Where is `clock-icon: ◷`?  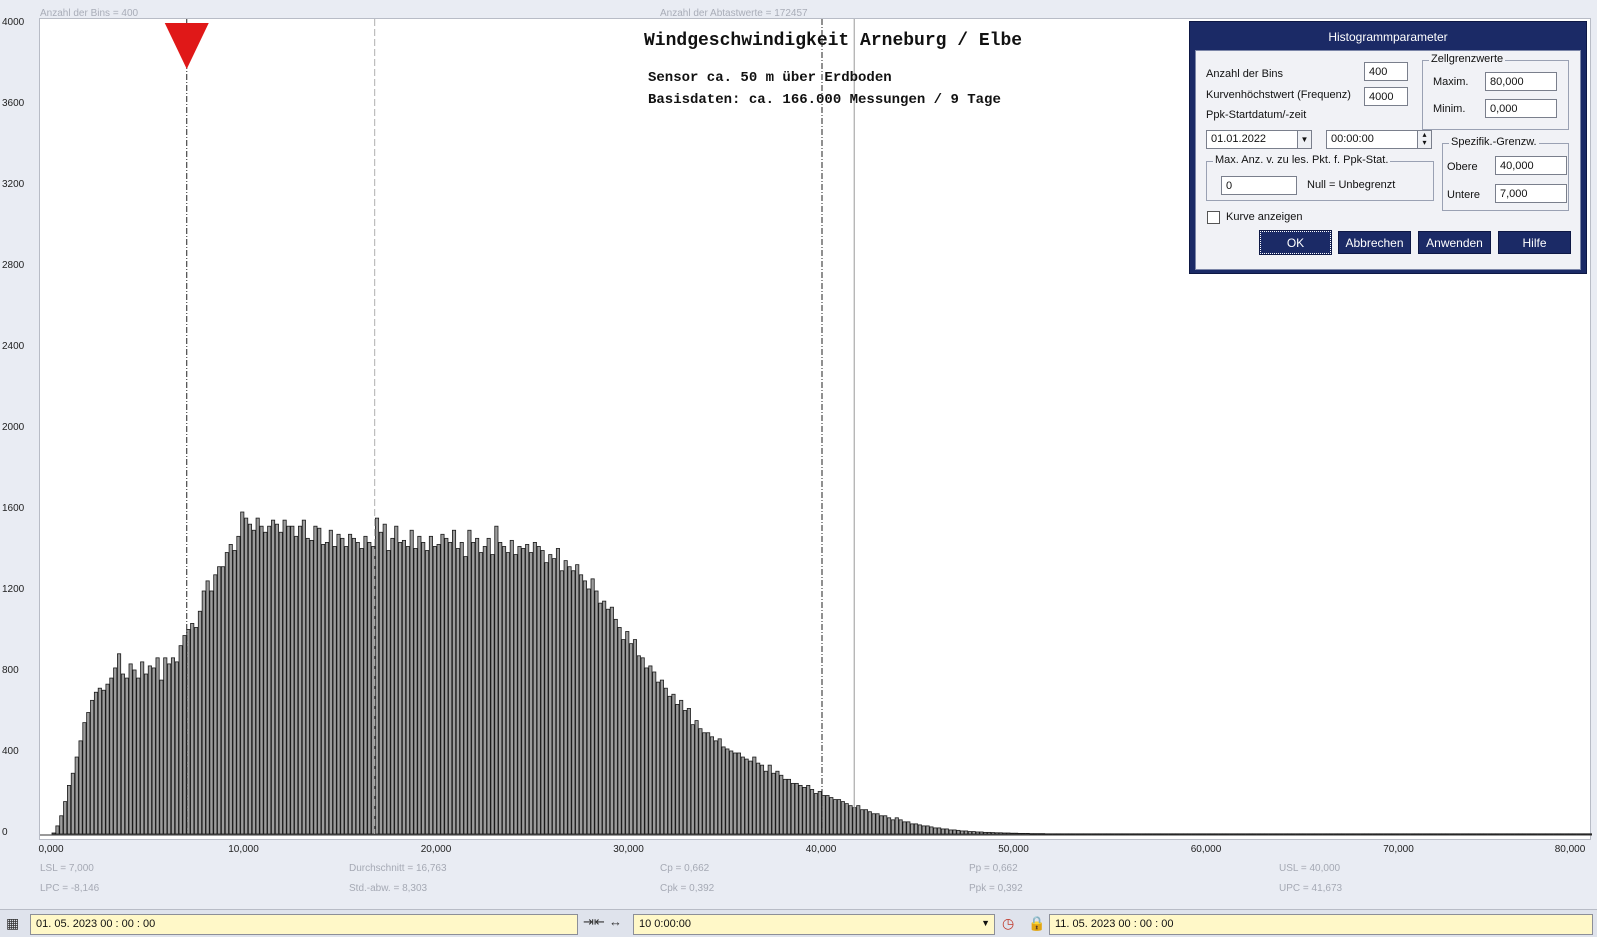 clock-icon: ◷ is located at coordinates (1008, 923).